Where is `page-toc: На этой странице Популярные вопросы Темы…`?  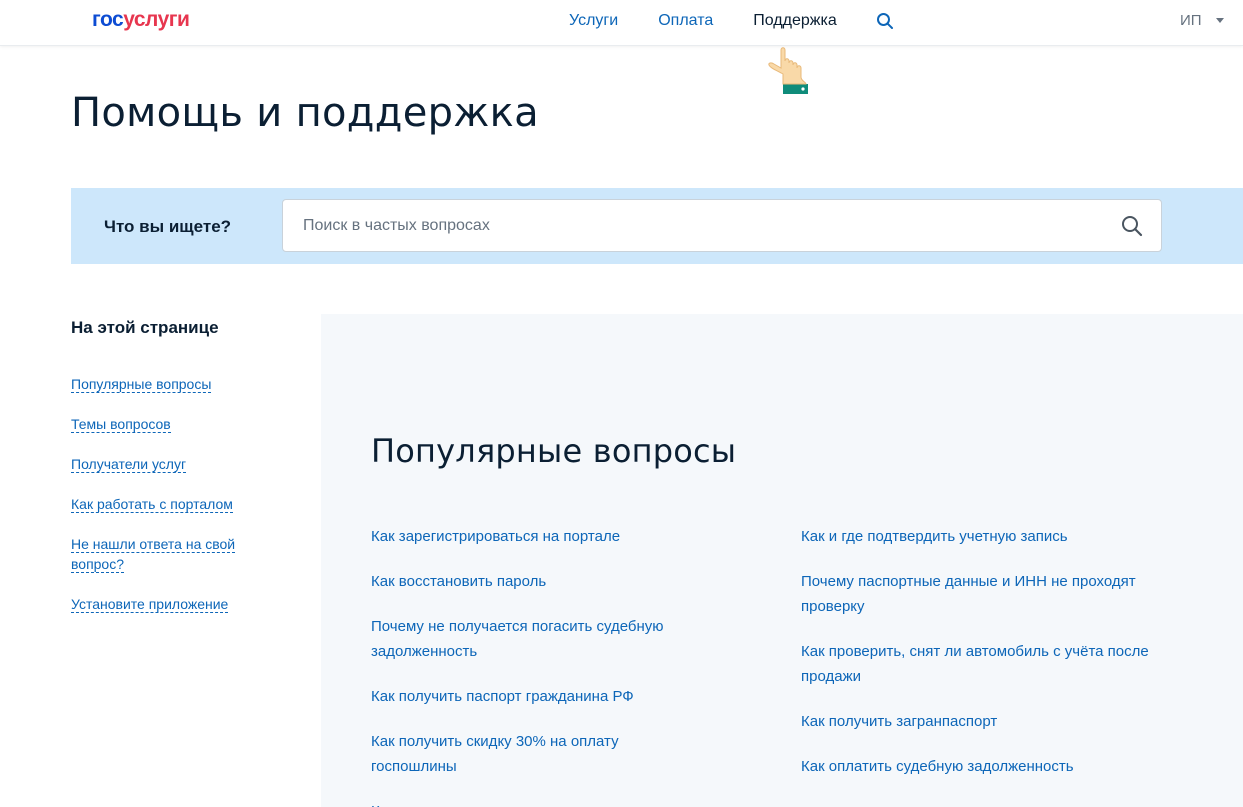 page-toc: На этой странице Популярные вопросы Темы… is located at coordinates (171, 476).